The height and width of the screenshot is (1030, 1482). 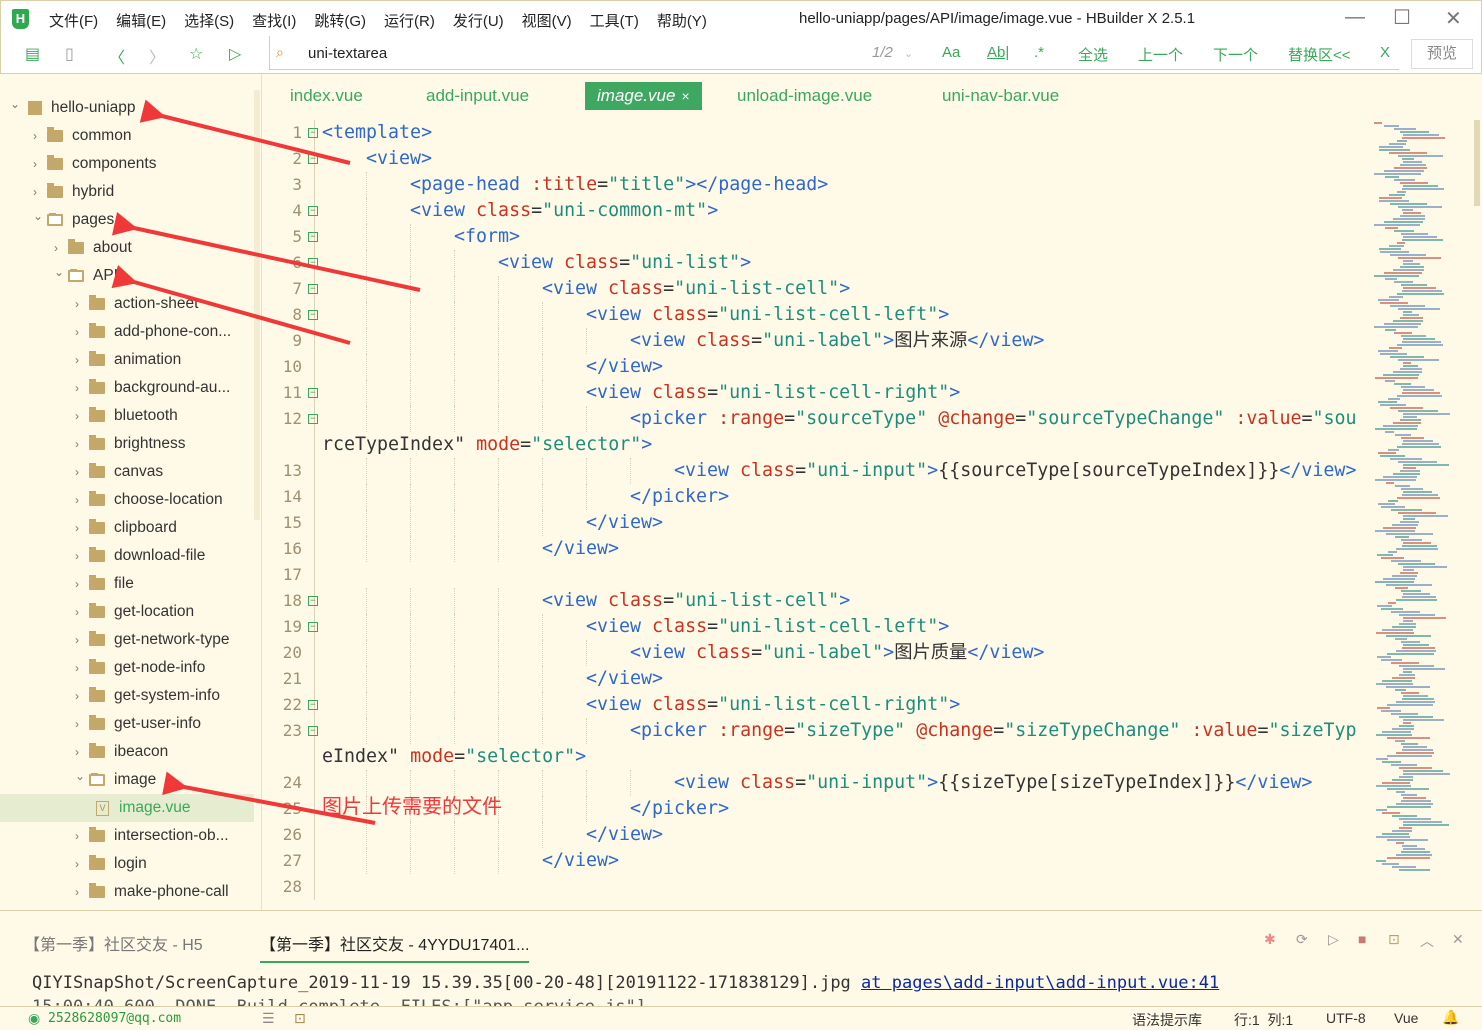 What do you see at coordinates (682, 20) in the screenshot?
I see `menu-item: 帮助(Y)` at bounding box center [682, 20].